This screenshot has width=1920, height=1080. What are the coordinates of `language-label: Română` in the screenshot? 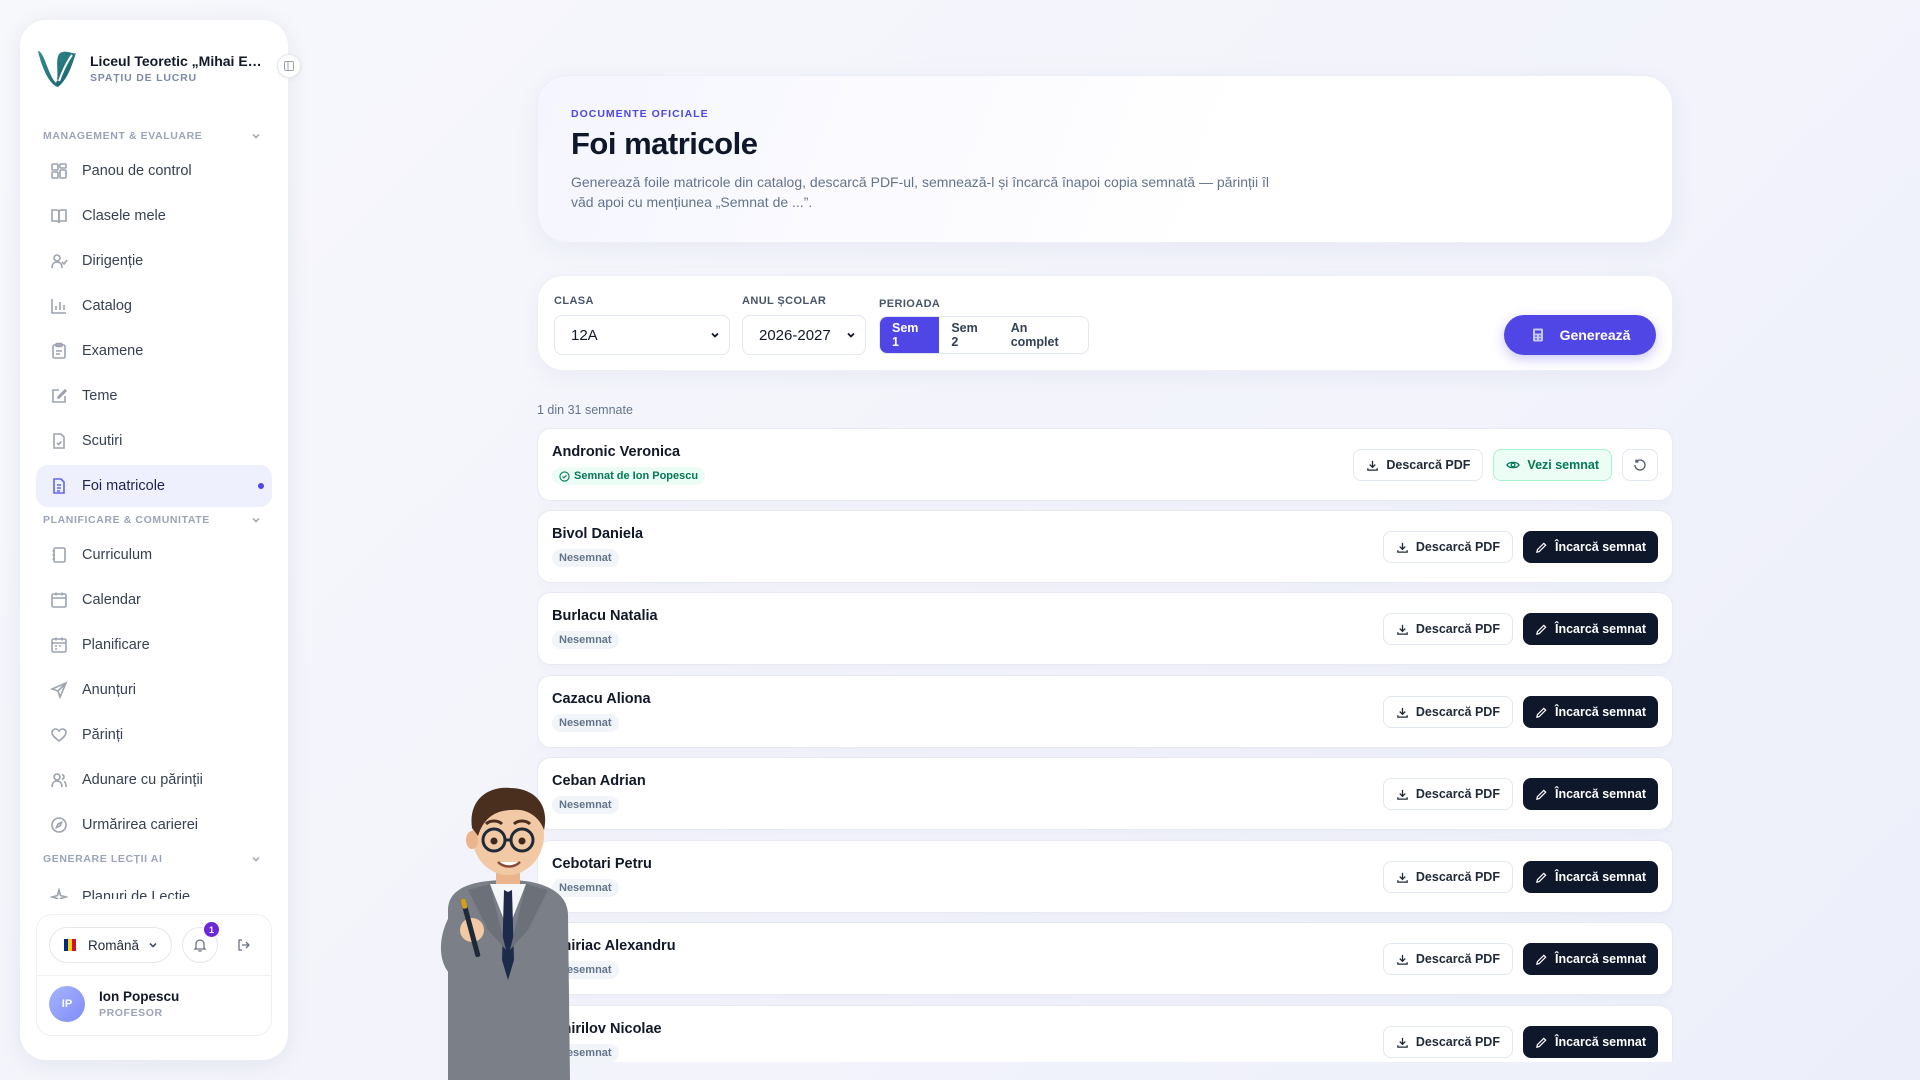 It's located at (114, 945).